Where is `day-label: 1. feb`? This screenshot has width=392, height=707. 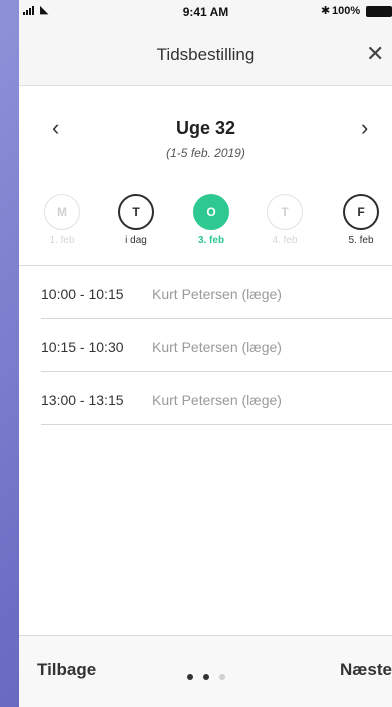 day-label: 1. feb is located at coordinates (62, 240).